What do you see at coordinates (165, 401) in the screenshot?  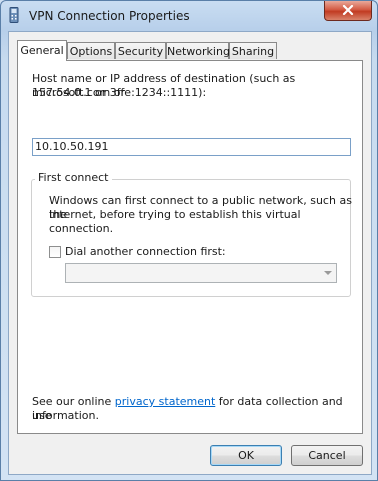 I see `privacy-statement-link: privacy statement` at bounding box center [165, 401].